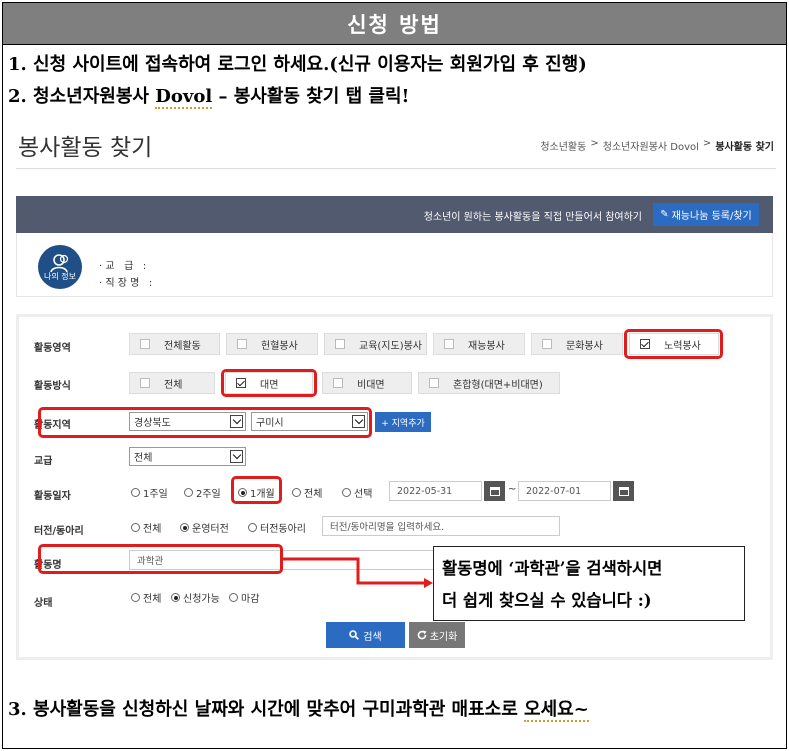 This screenshot has height=751, width=789. What do you see at coordinates (60, 276) in the screenshot?
I see `avatar-label: 나의 정보` at bounding box center [60, 276].